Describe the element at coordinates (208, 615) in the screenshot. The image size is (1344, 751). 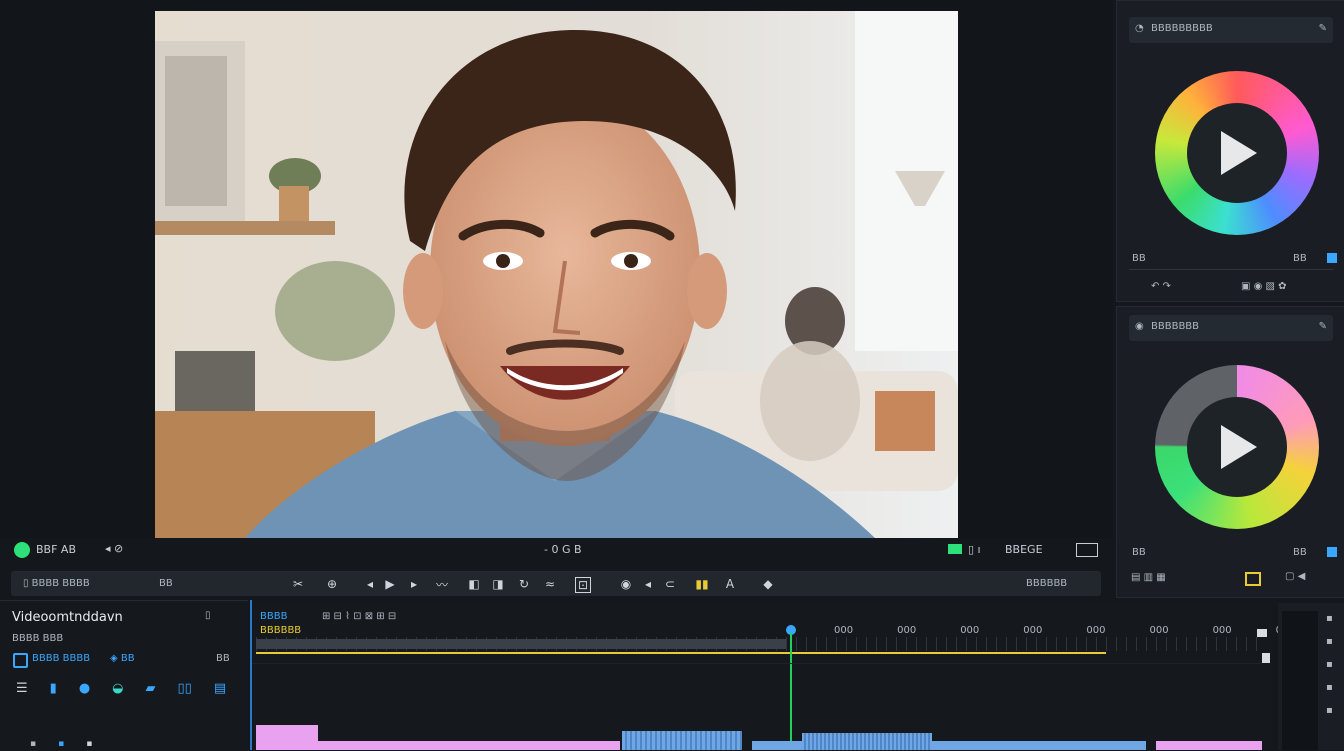
I see `close-icon: ▯` at that location.